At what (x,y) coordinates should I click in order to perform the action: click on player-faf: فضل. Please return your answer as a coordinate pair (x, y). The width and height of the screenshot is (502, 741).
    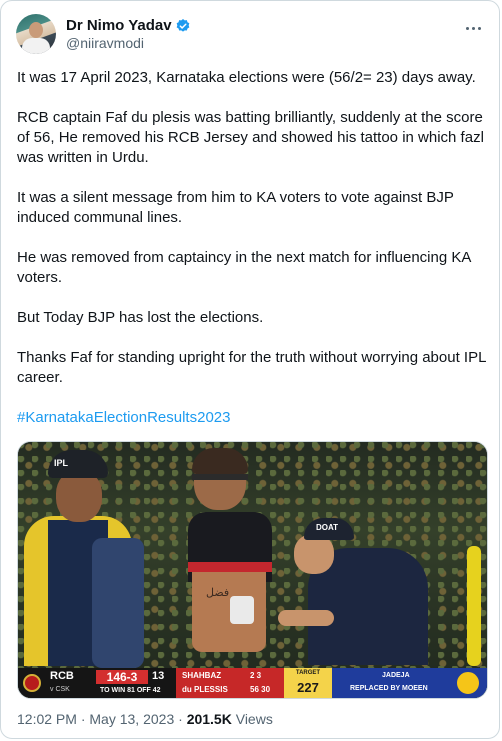
    Looking at the image, I should click on (239, 555).